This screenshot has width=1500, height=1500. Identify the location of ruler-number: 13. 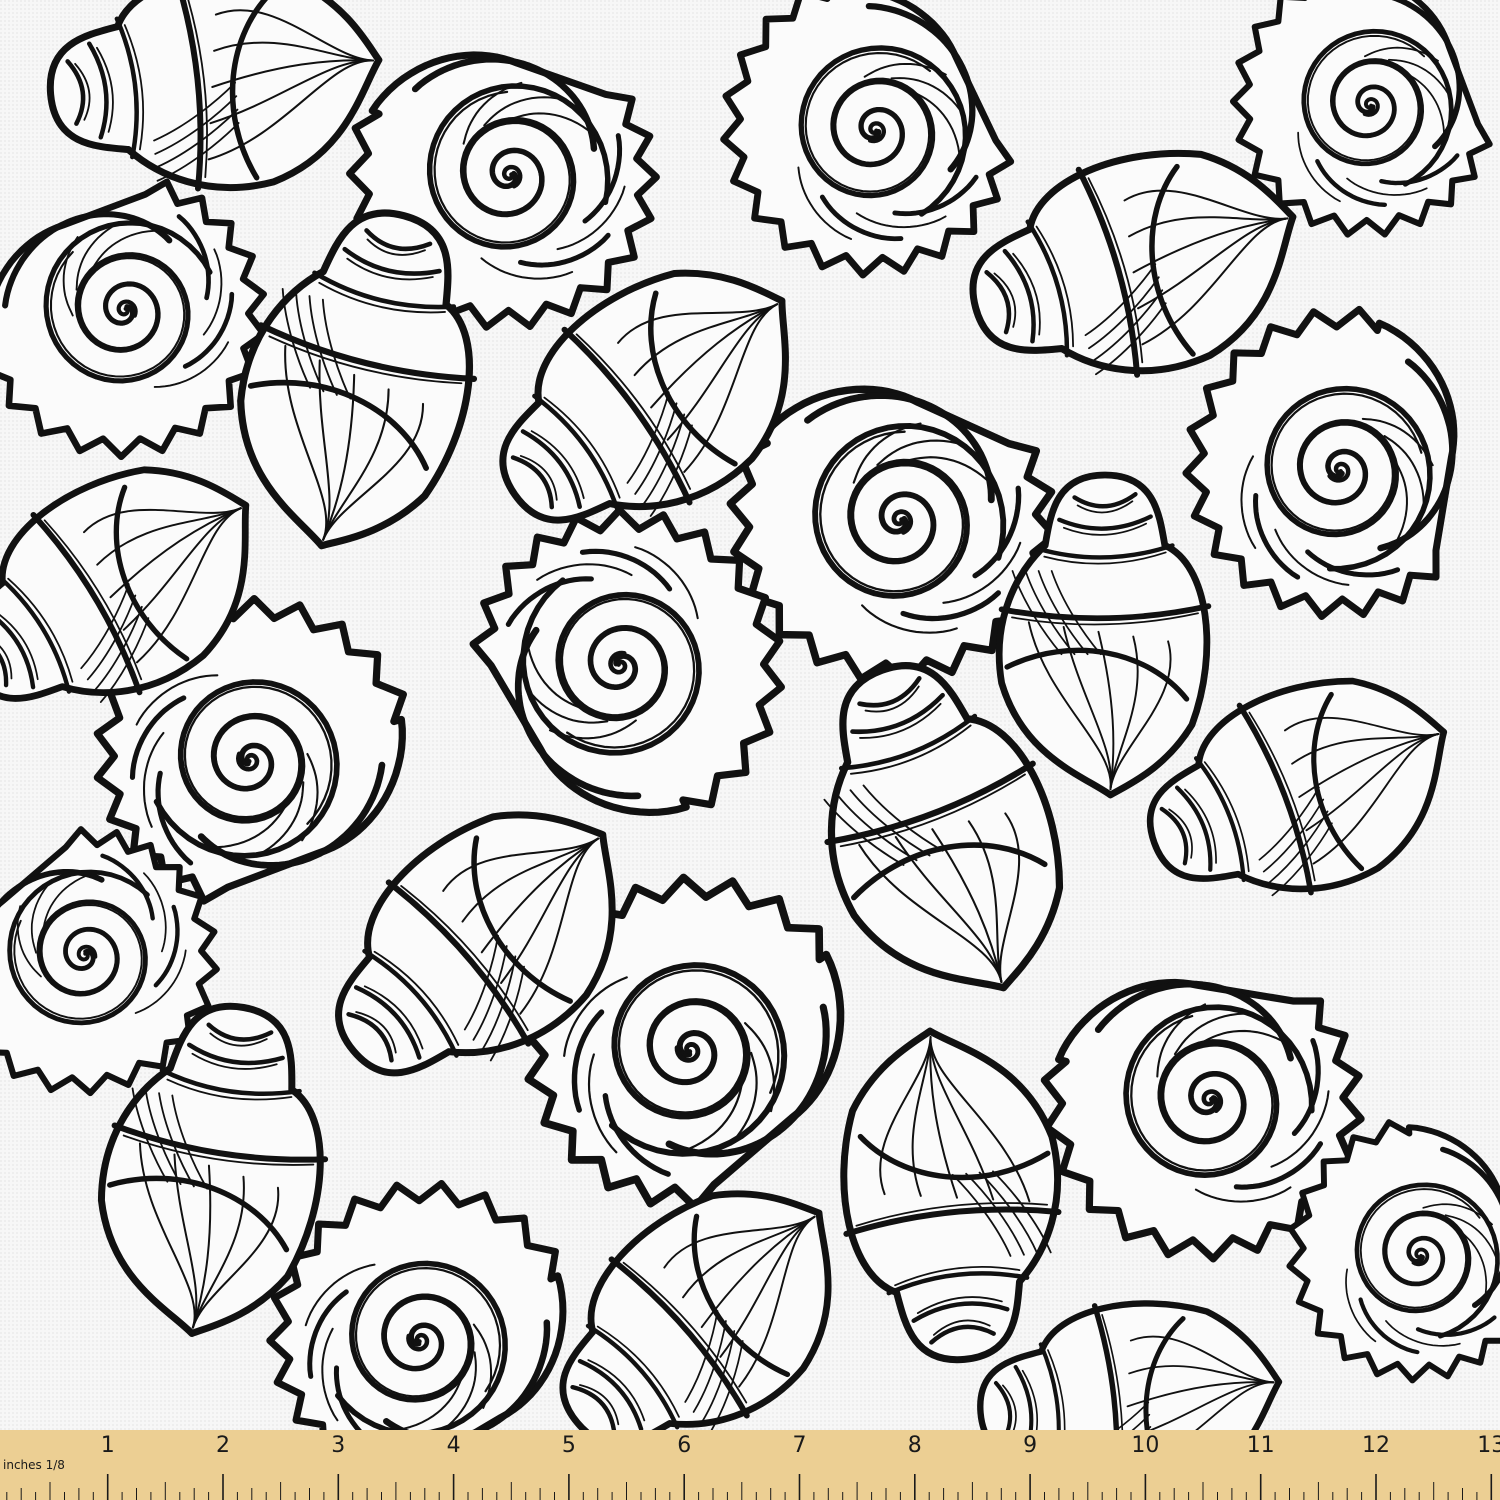
(1488, 1445).